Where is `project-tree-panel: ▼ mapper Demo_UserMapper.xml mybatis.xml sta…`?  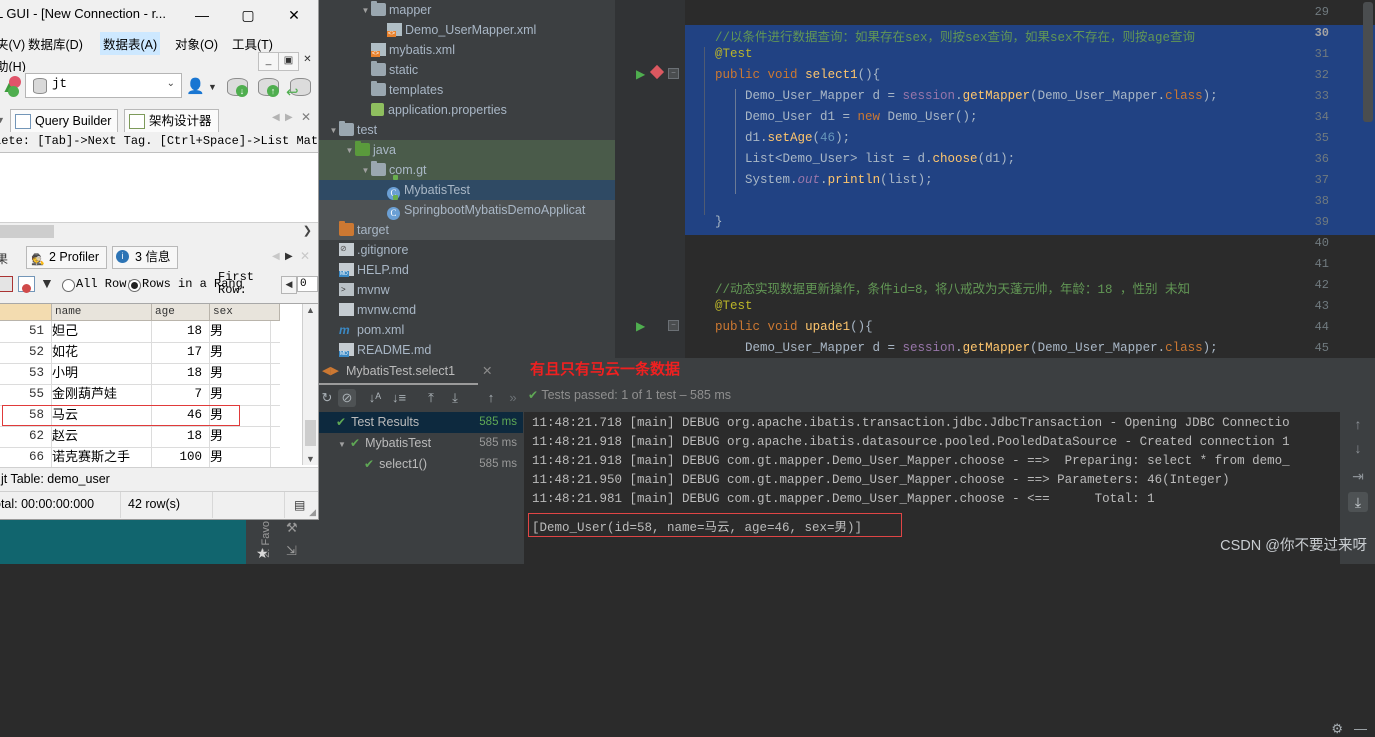
project-tree-panel: ▼ mapper Demo_UserMapper.xml mybatis.xml sta… is located at coordinates (466, 179).